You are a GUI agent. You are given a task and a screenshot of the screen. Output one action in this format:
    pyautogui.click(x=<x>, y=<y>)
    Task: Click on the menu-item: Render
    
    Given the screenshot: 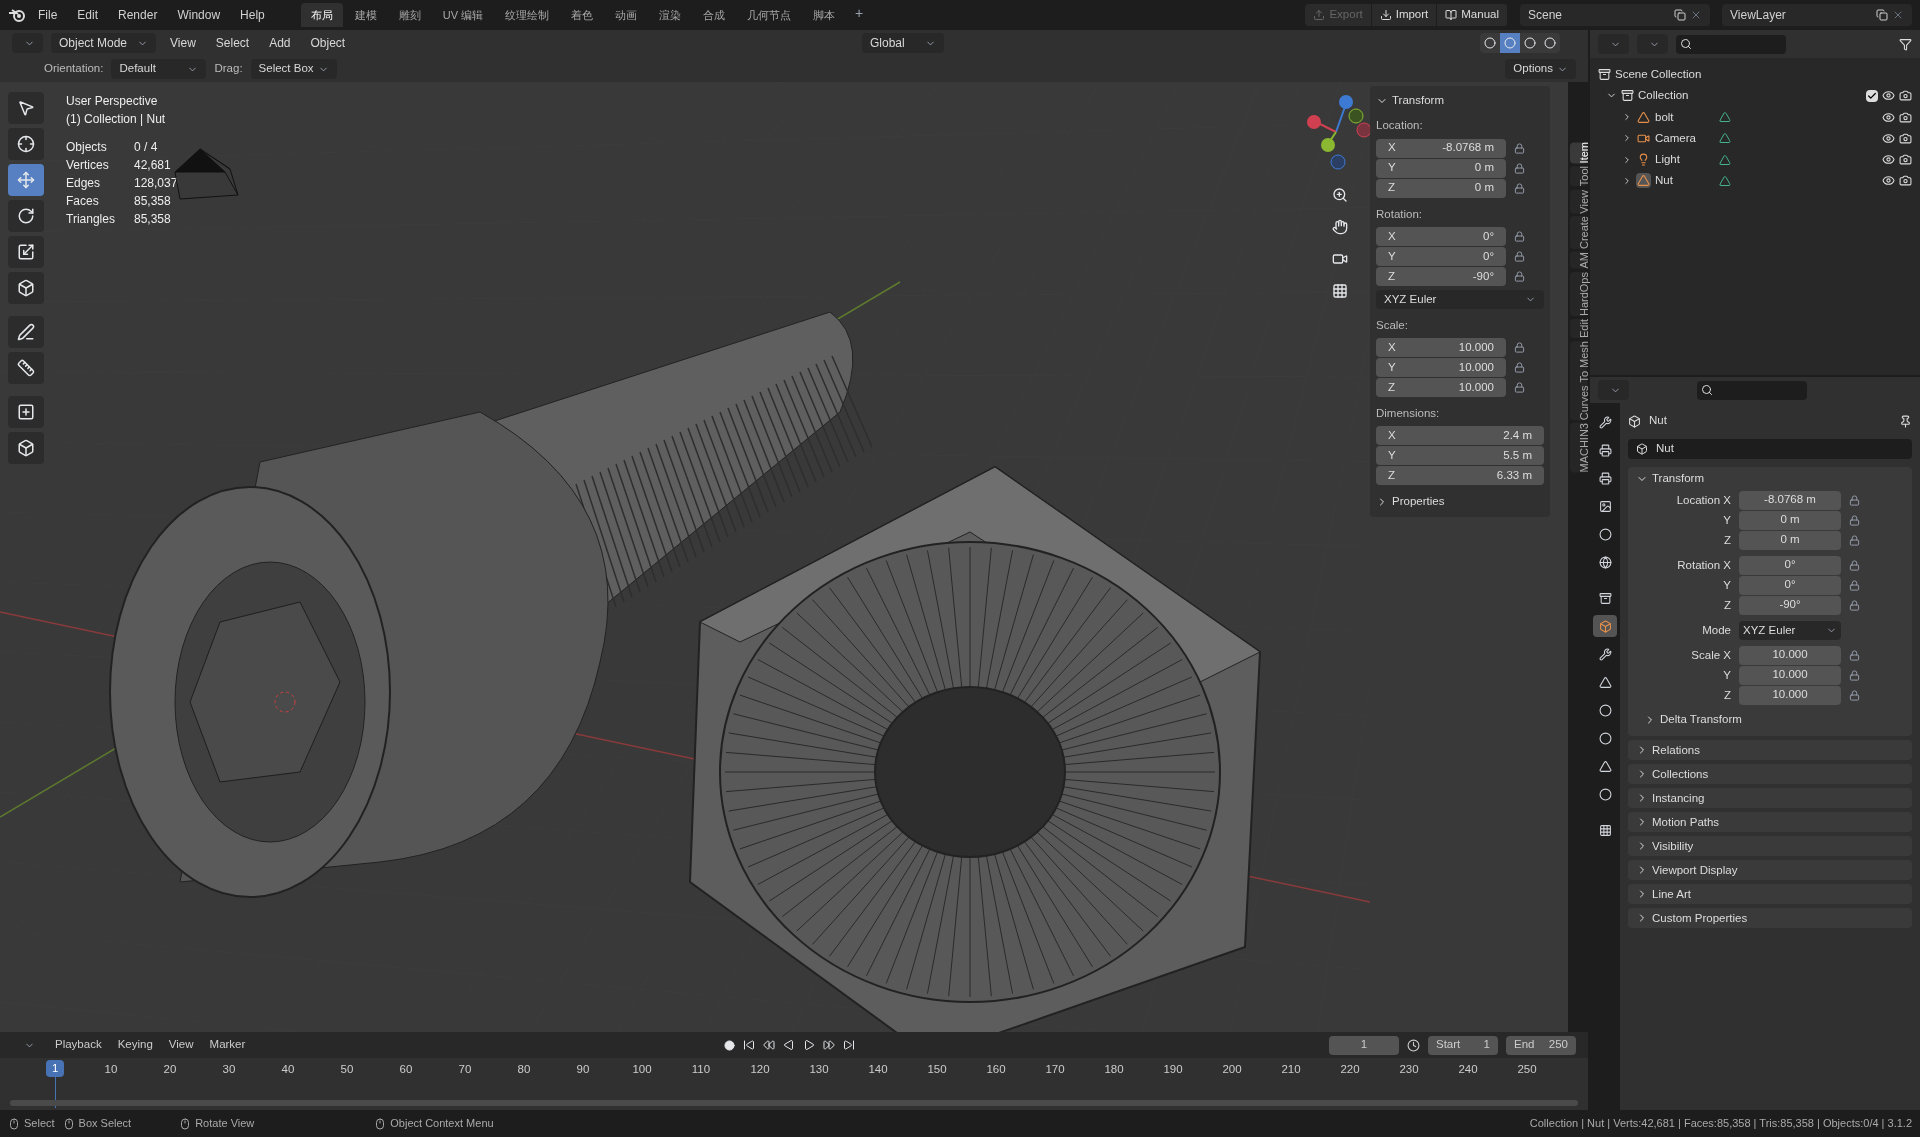 What is the action you would take?
    pyautogui.click(x=138, y=15)
    